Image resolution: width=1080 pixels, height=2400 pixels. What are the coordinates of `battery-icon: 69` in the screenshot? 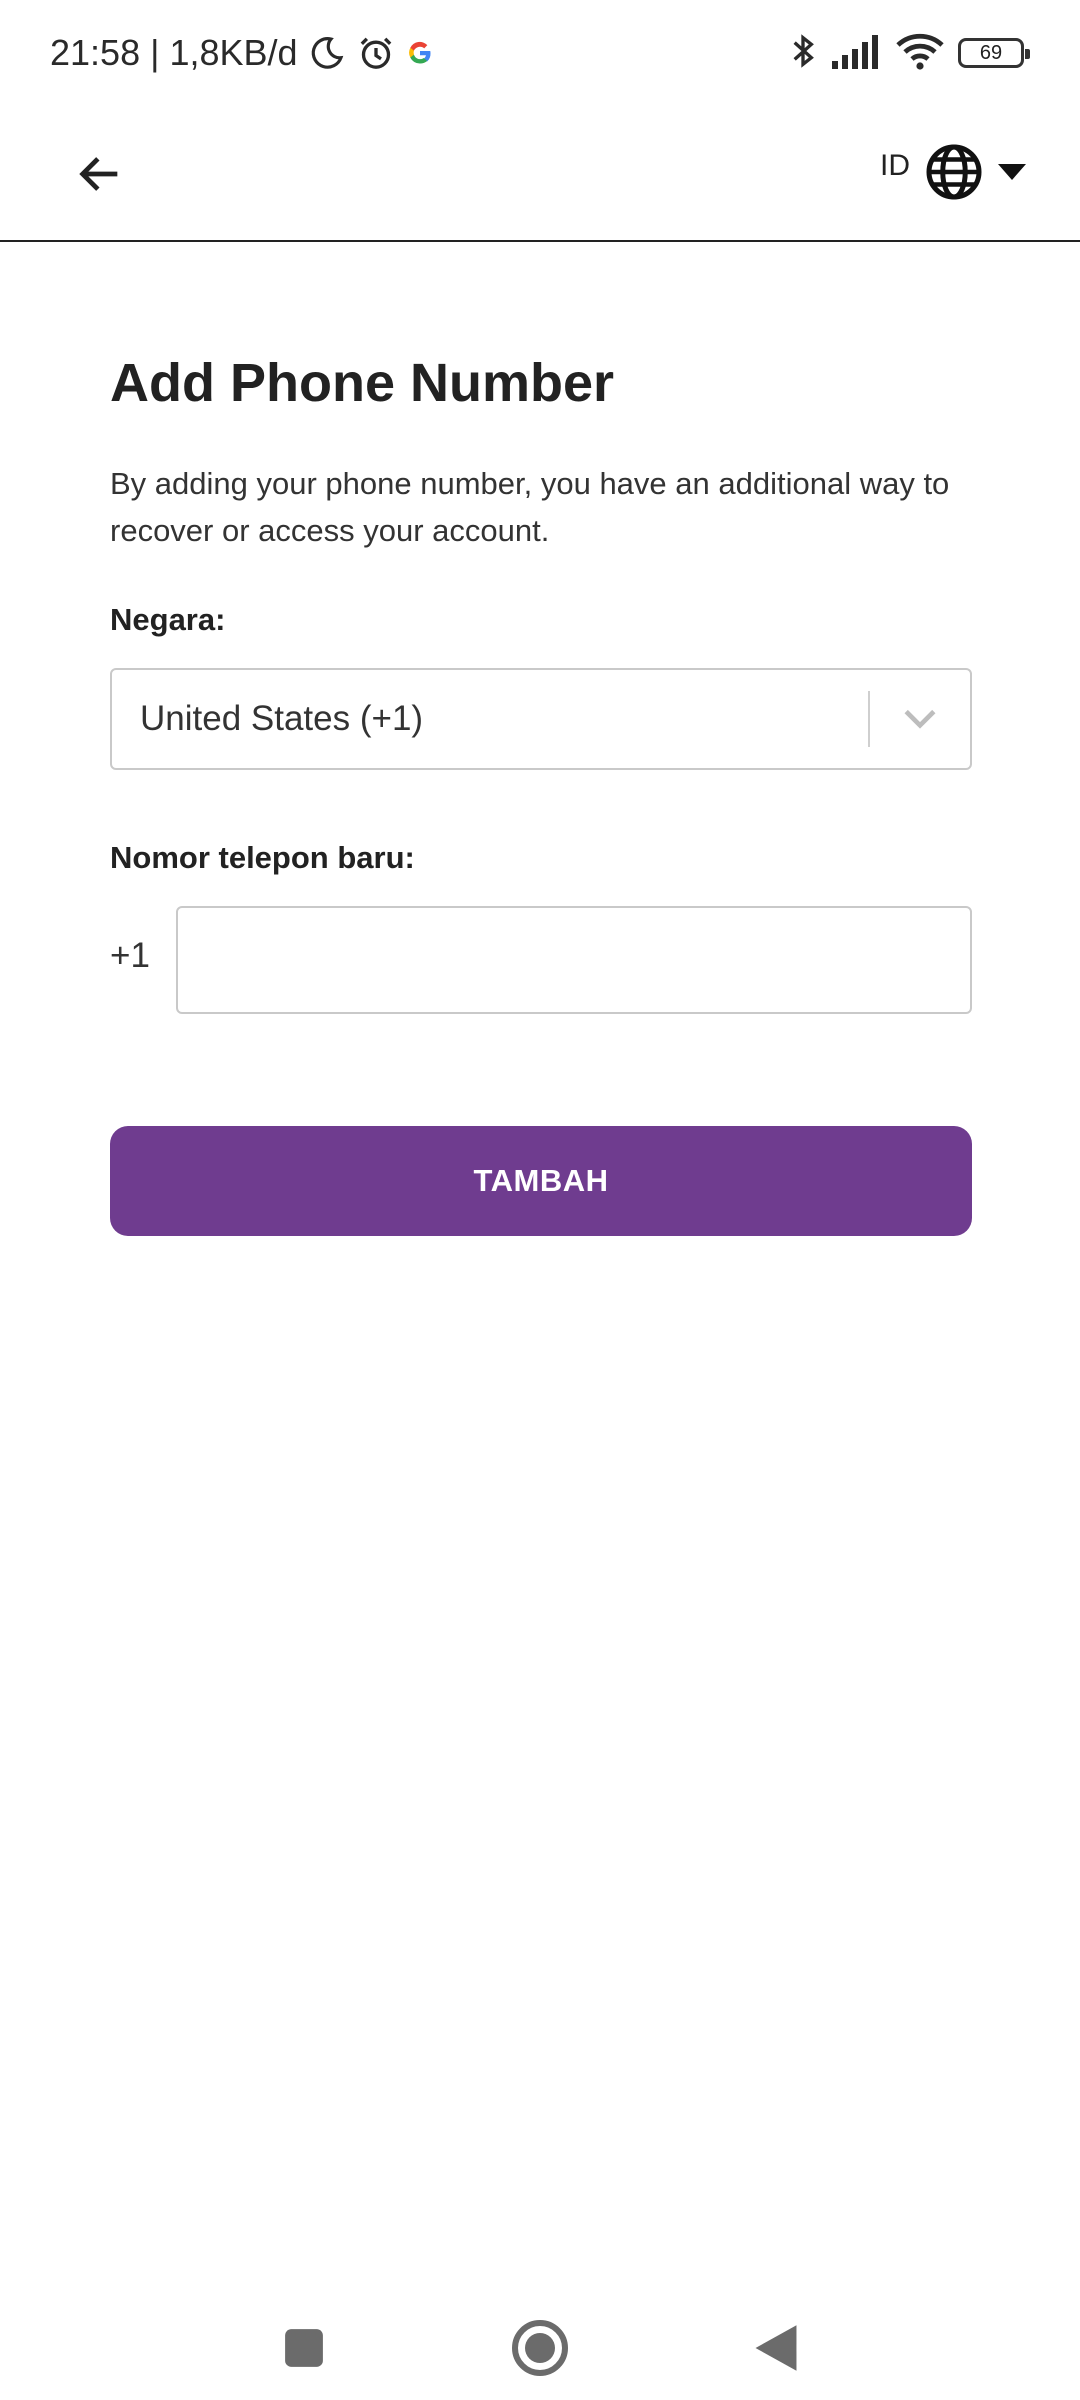 It's located at (994, 53).